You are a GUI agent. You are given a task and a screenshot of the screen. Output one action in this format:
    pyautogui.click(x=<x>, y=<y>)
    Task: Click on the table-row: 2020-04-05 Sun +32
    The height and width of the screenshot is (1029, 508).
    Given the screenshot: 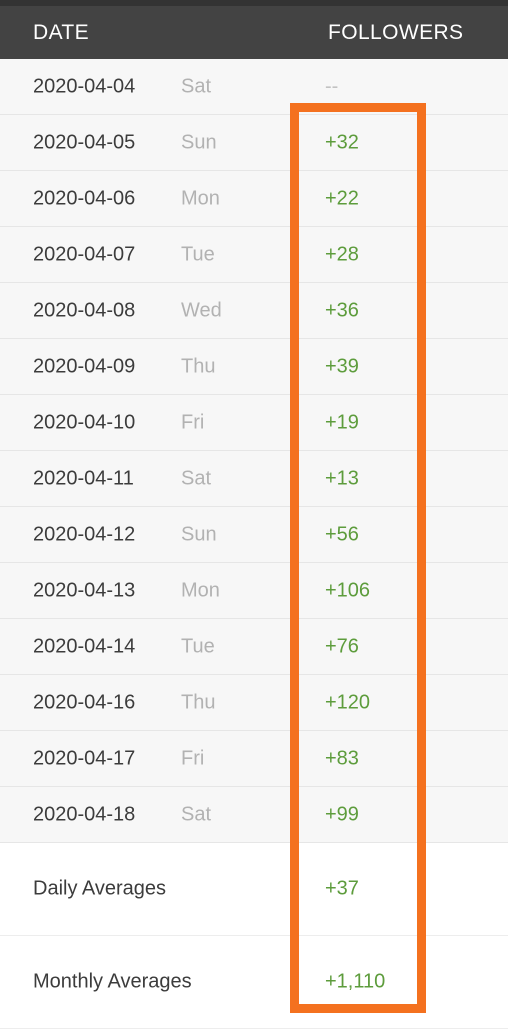 What is the action you would take?
    pyautogui.click(x=254, y=143)
    